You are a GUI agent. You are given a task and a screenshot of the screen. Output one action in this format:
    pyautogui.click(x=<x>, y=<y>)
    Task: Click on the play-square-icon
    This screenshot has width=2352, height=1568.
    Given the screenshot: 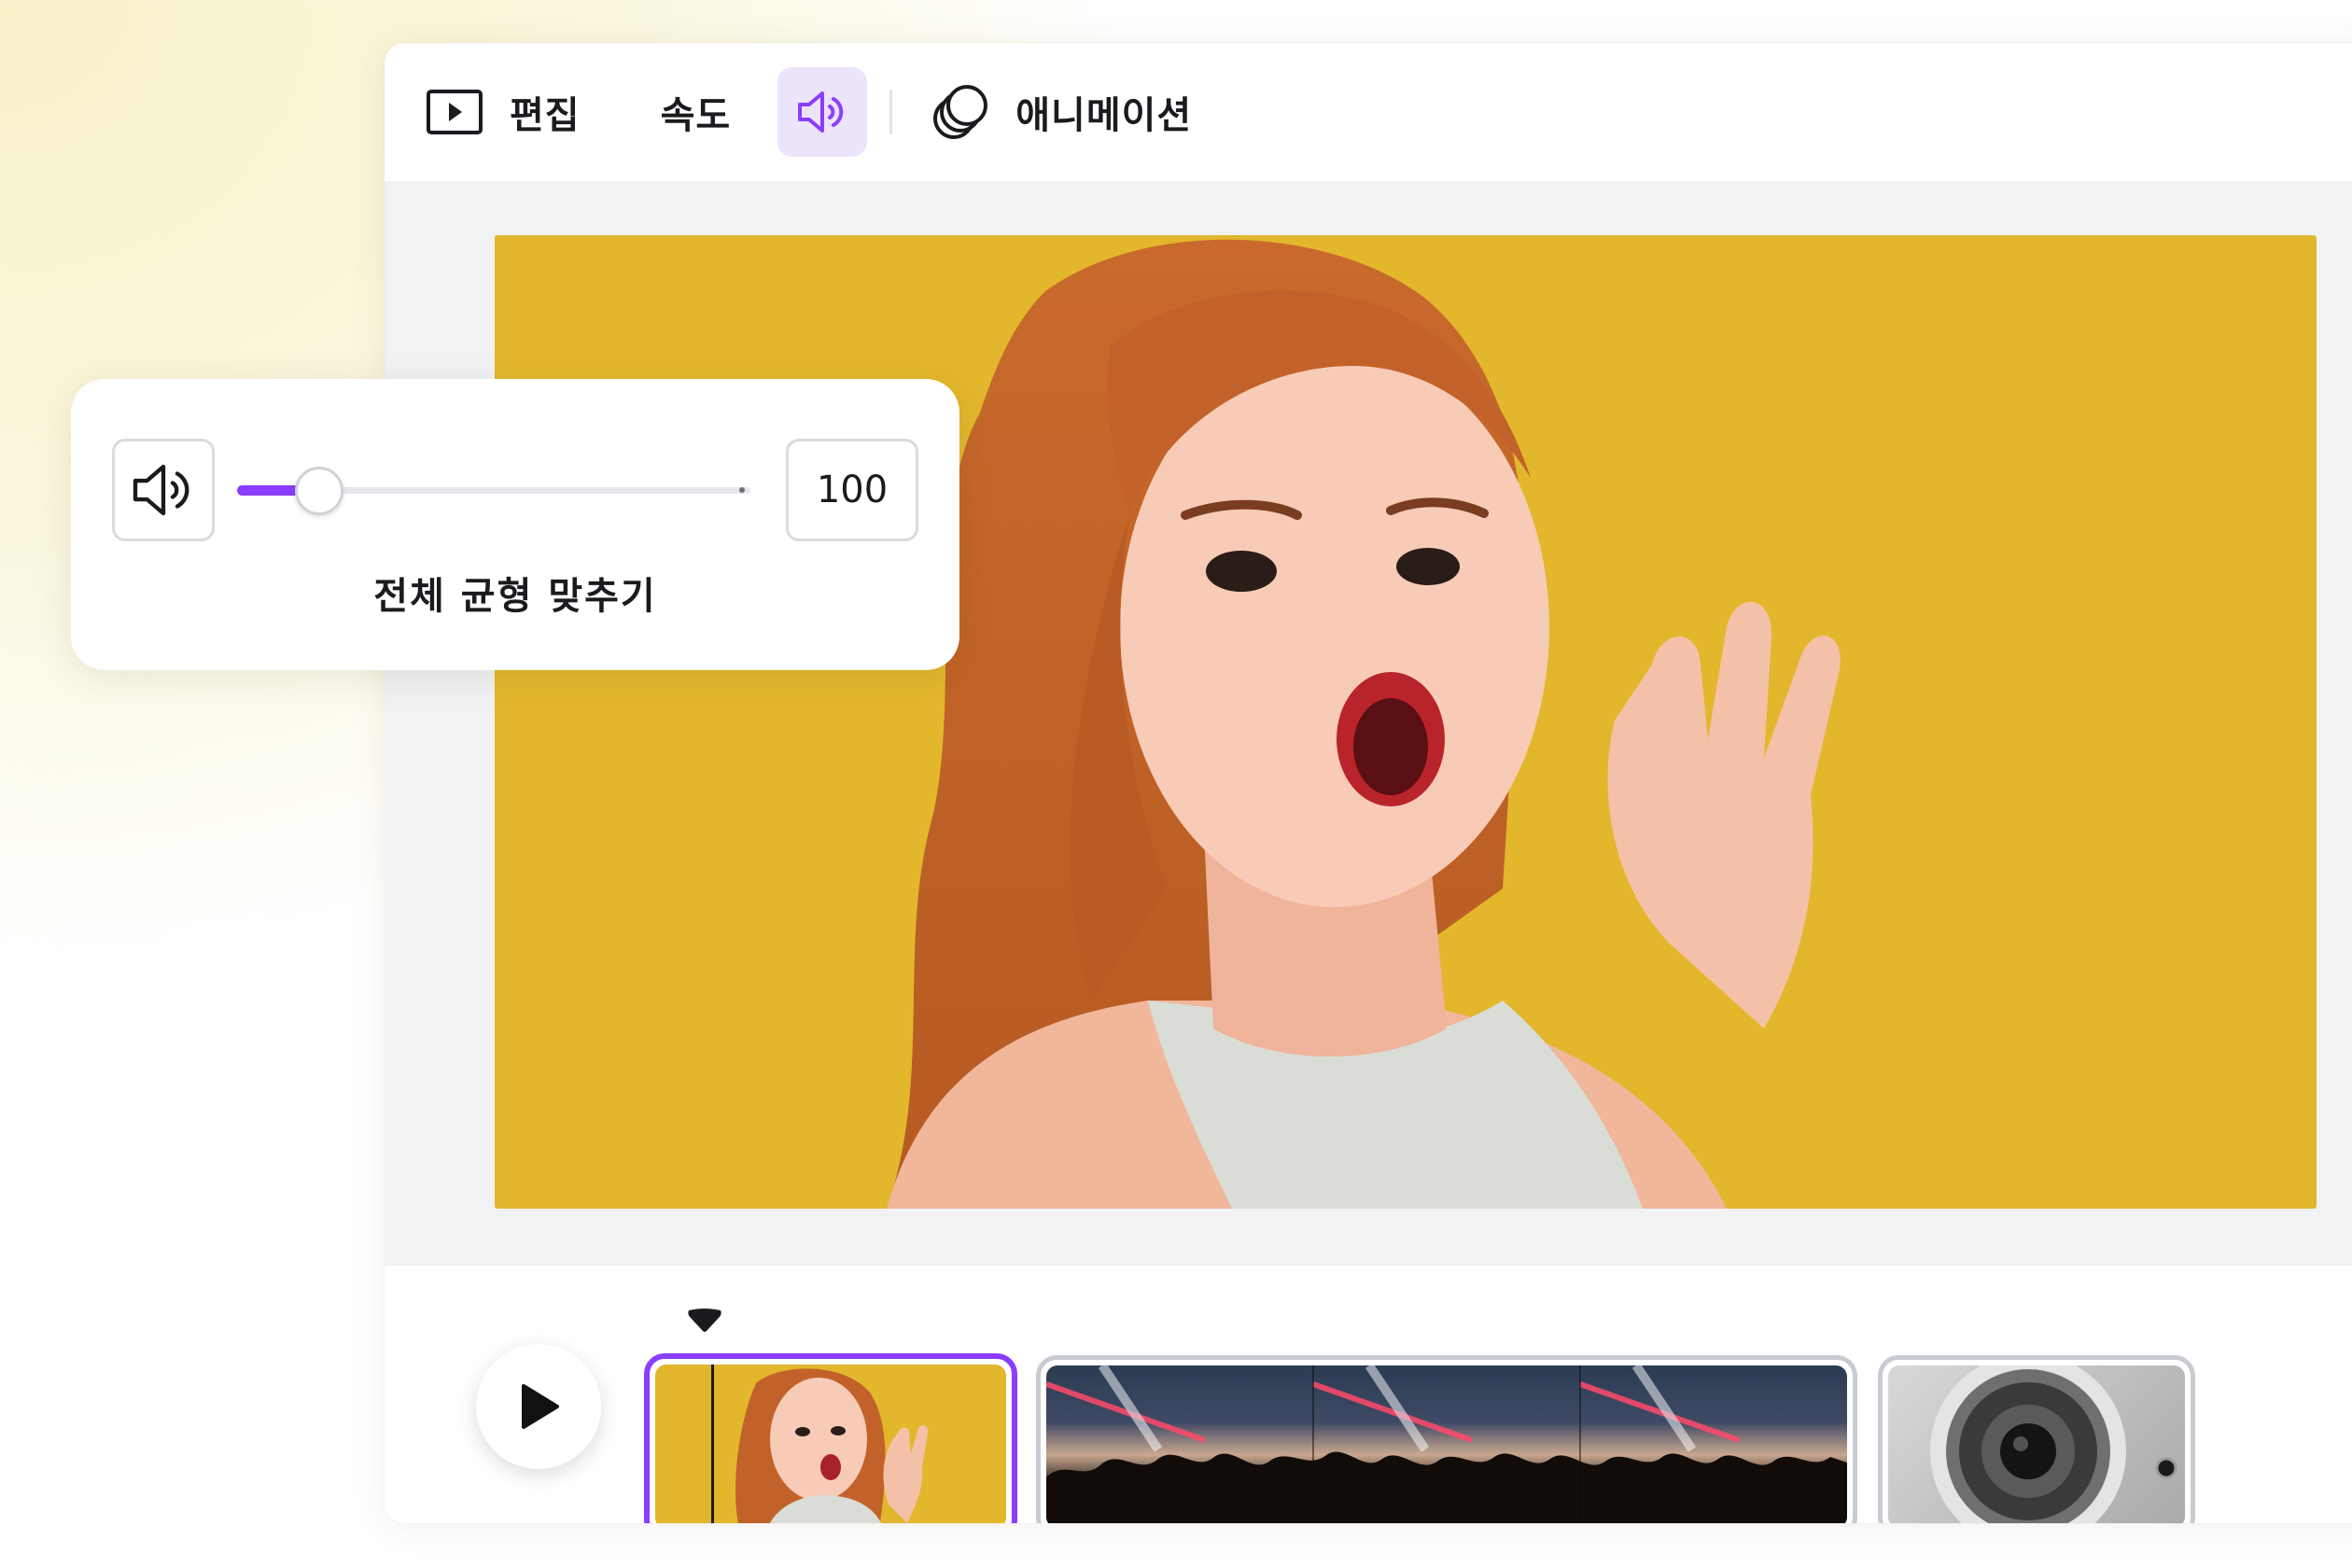 What is the action you would take?
    pyautogui.click(x=455, y=112)
    